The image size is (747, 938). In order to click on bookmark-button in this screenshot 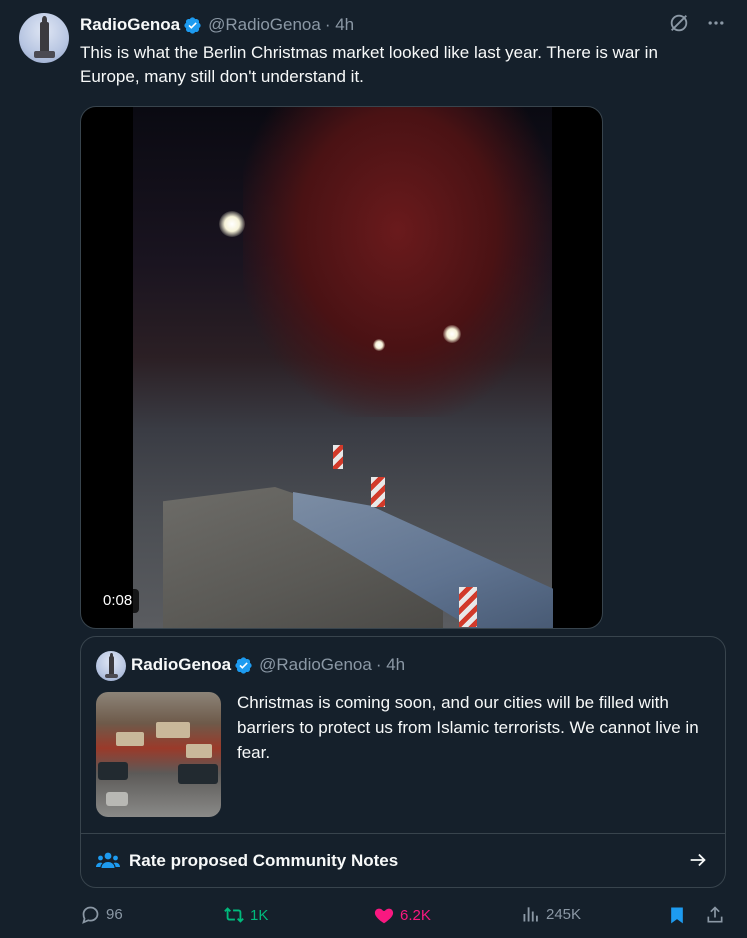, I will do `click(677, 915)`.